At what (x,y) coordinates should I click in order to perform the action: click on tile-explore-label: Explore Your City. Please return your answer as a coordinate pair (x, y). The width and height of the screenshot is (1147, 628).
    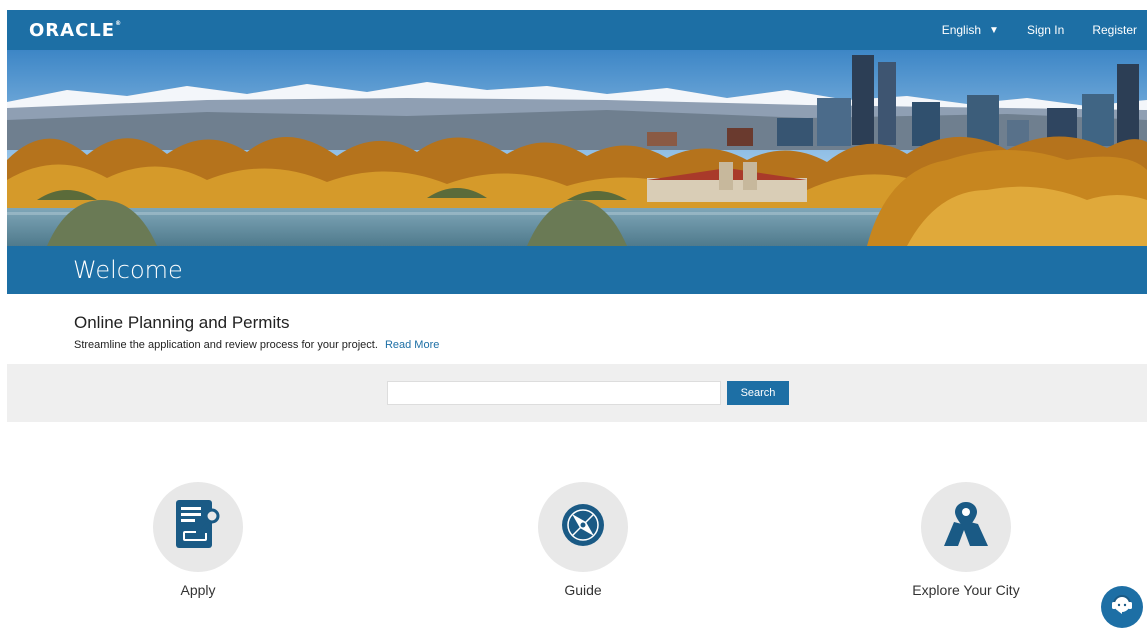
    Looking at the image, I should click on (966, 590).